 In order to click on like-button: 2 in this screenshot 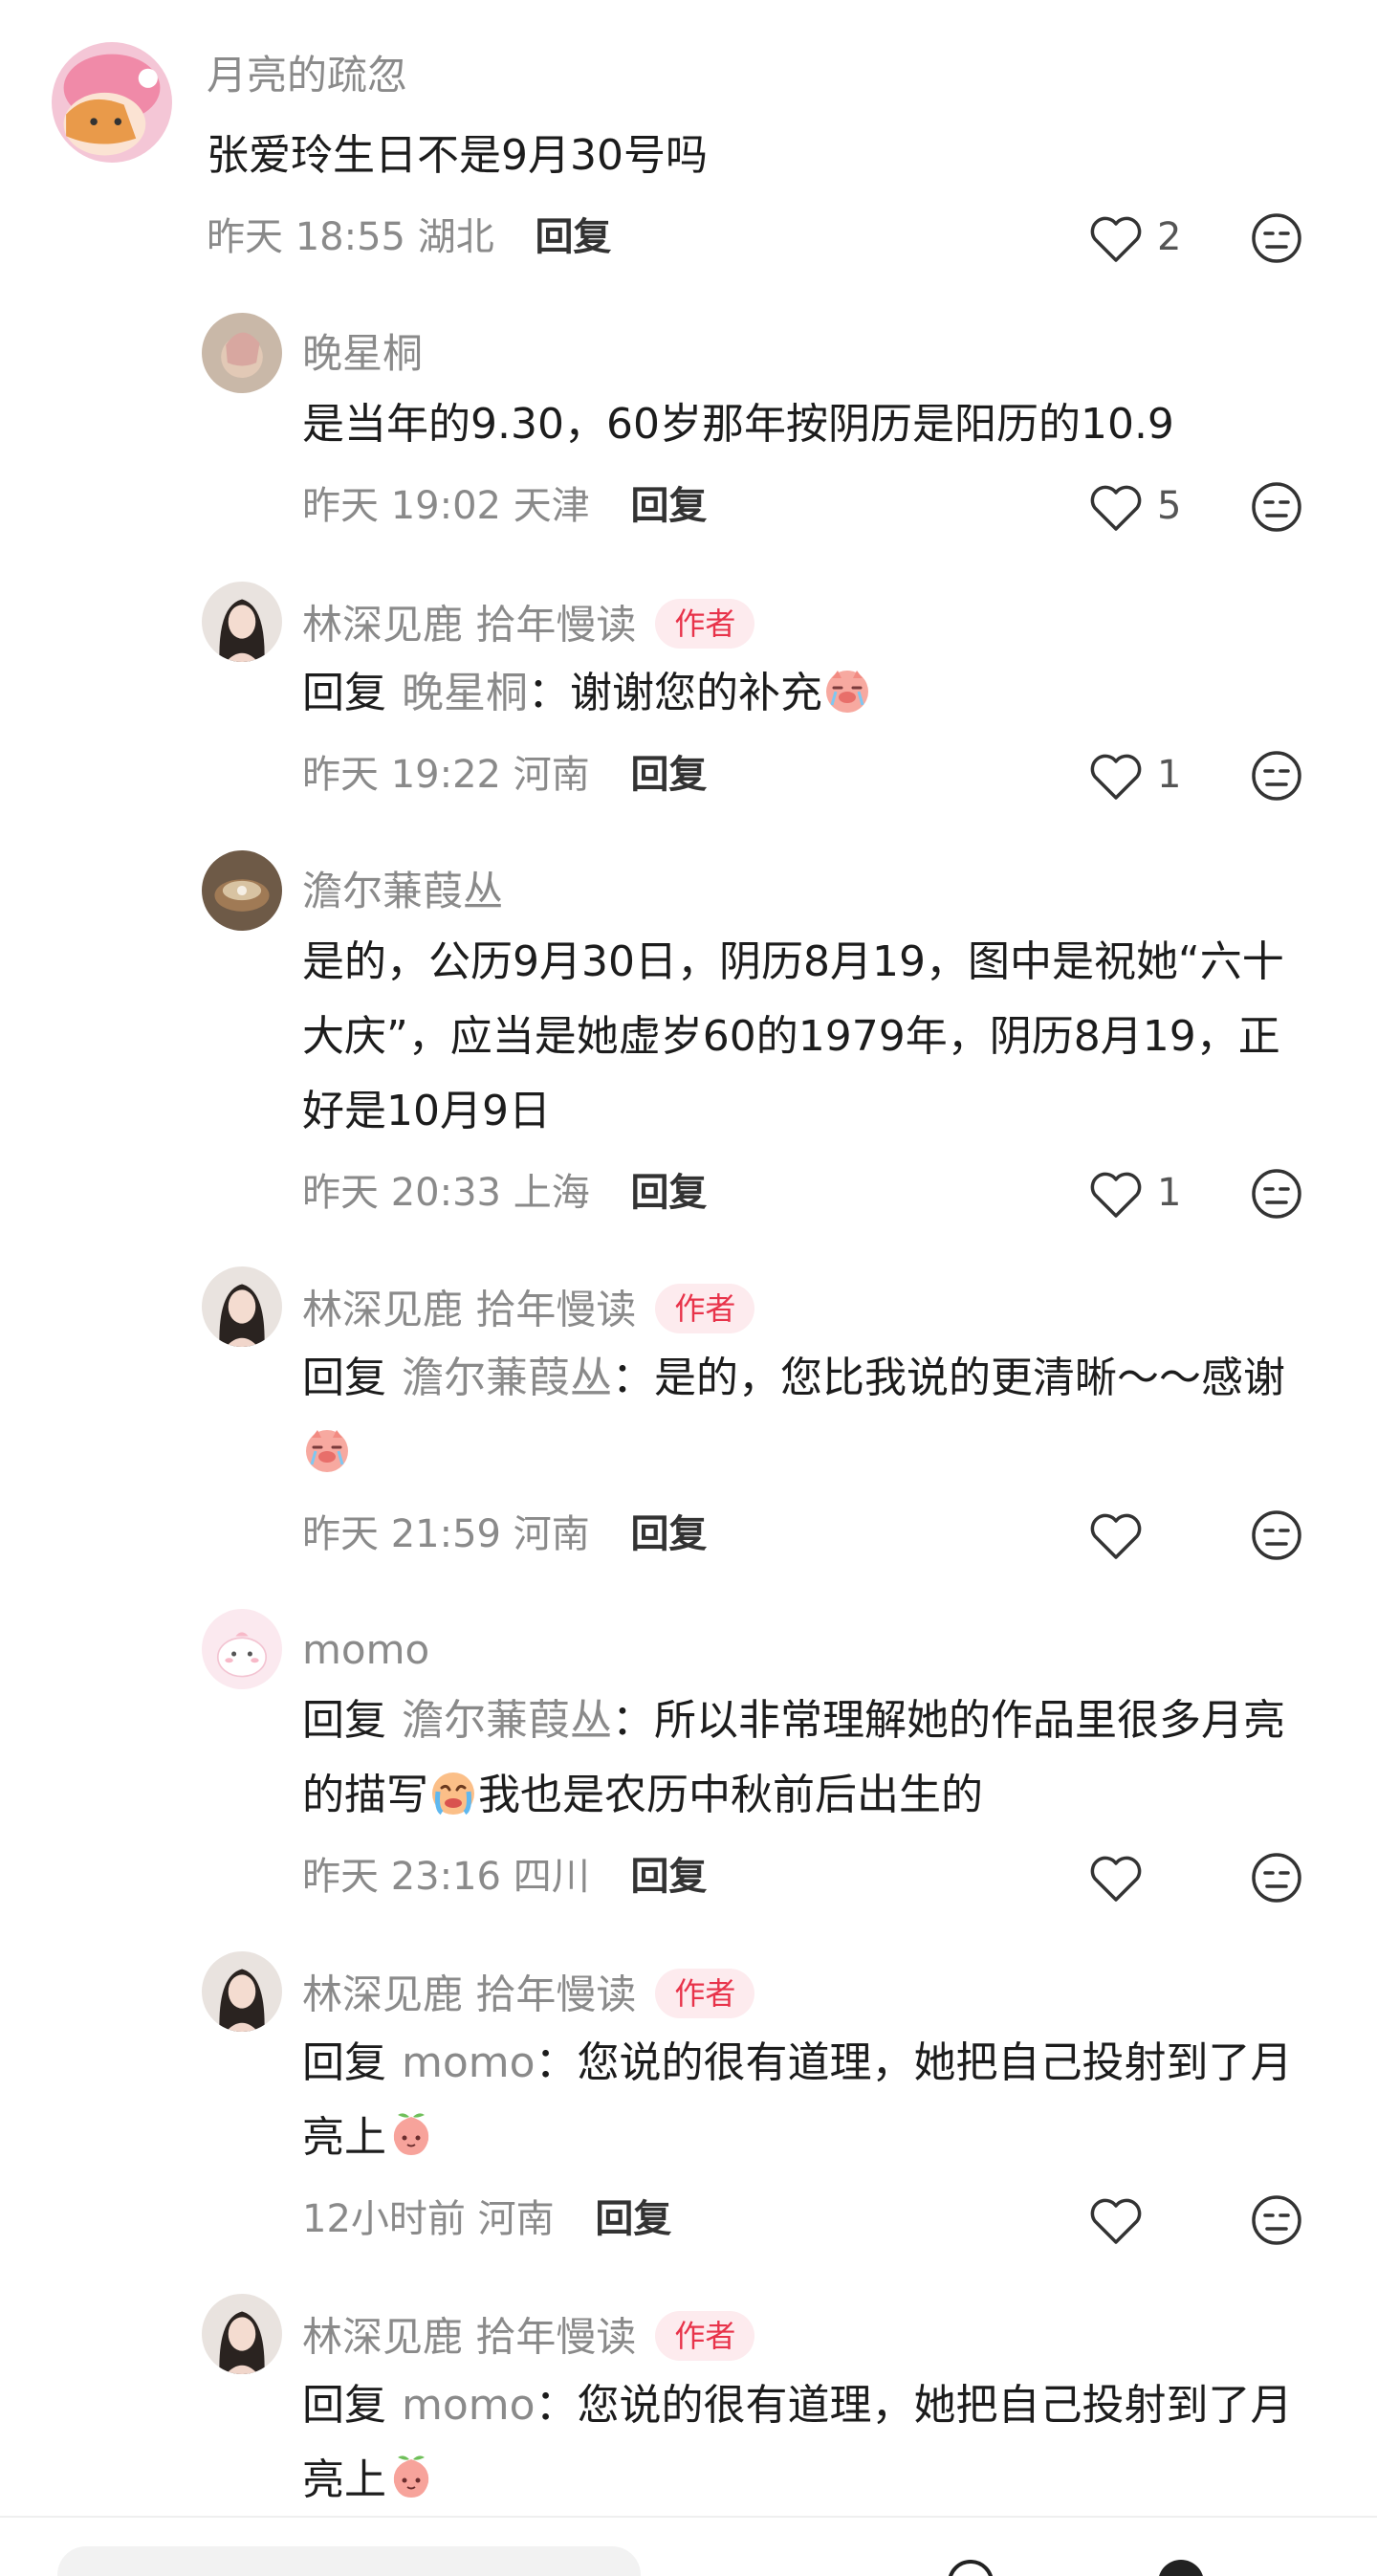, I will do `click(1145, 239)`.